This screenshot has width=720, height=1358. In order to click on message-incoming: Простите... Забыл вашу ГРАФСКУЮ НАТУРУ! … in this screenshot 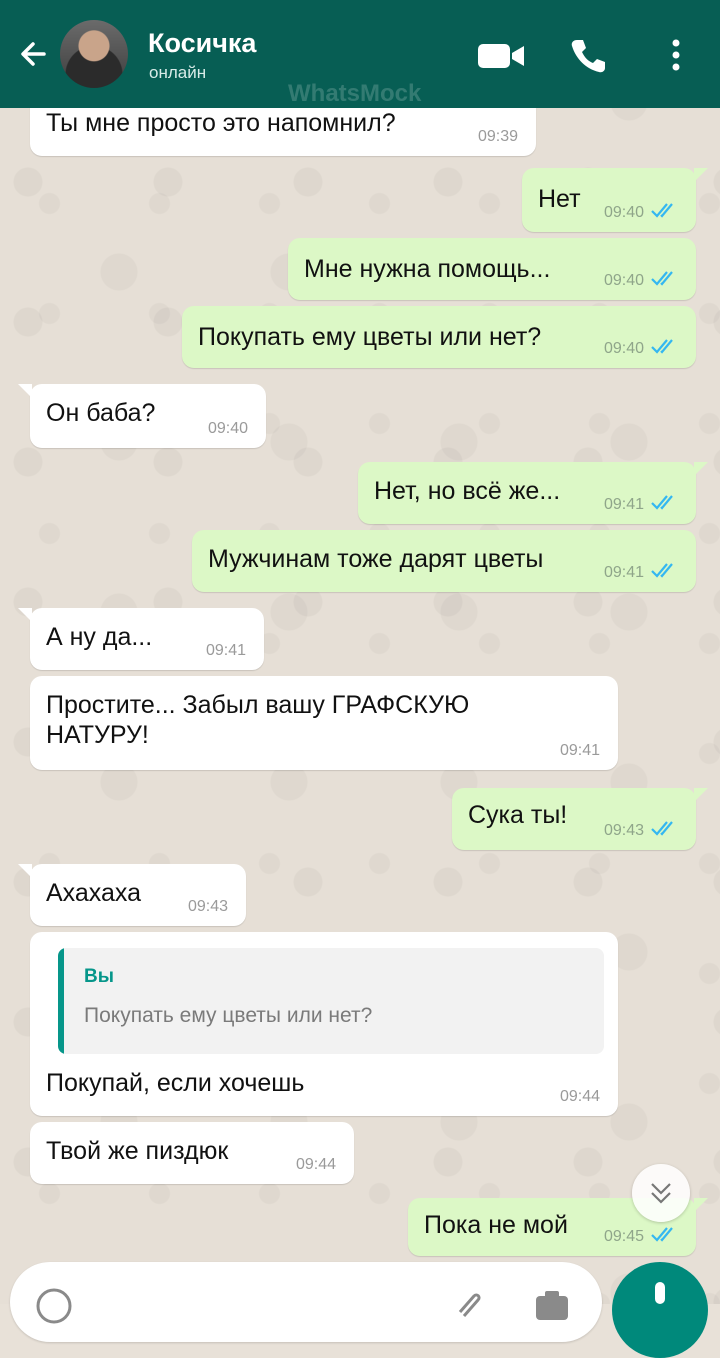, I will do `click(324, 723)`.